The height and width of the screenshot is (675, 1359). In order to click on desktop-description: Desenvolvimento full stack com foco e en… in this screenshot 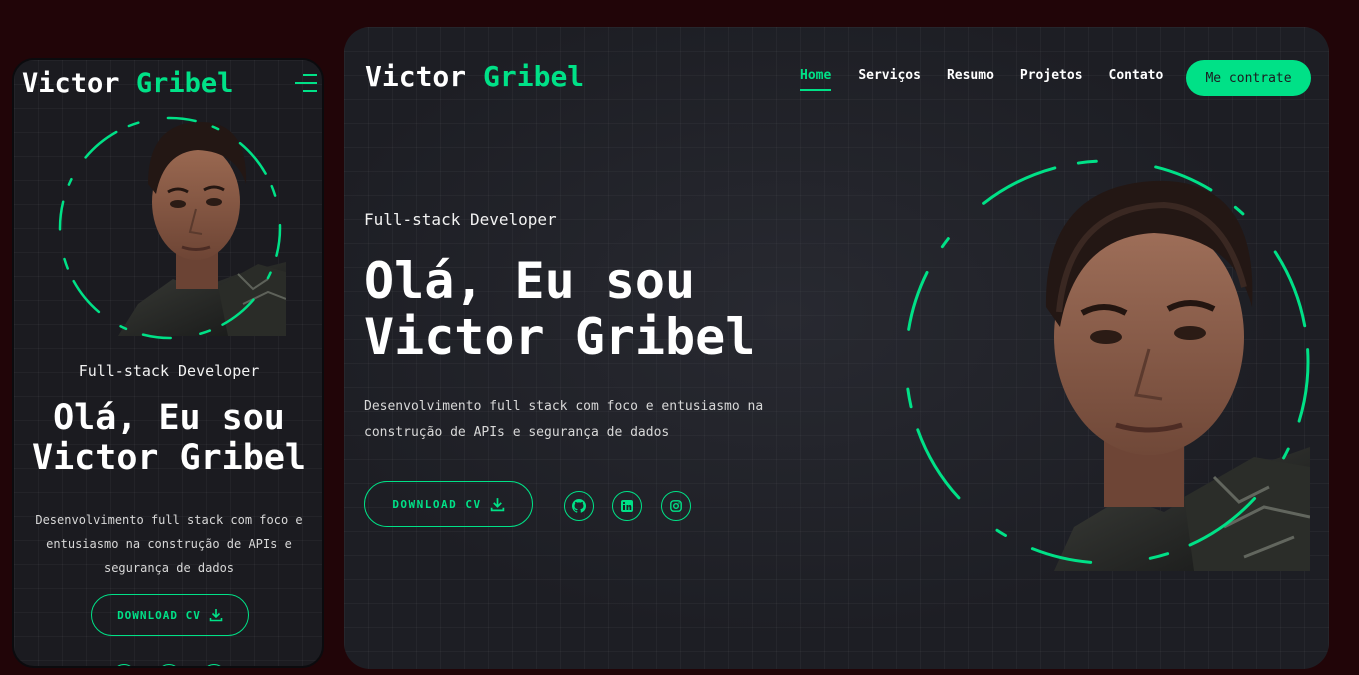, I will do `click(564, 419)`.